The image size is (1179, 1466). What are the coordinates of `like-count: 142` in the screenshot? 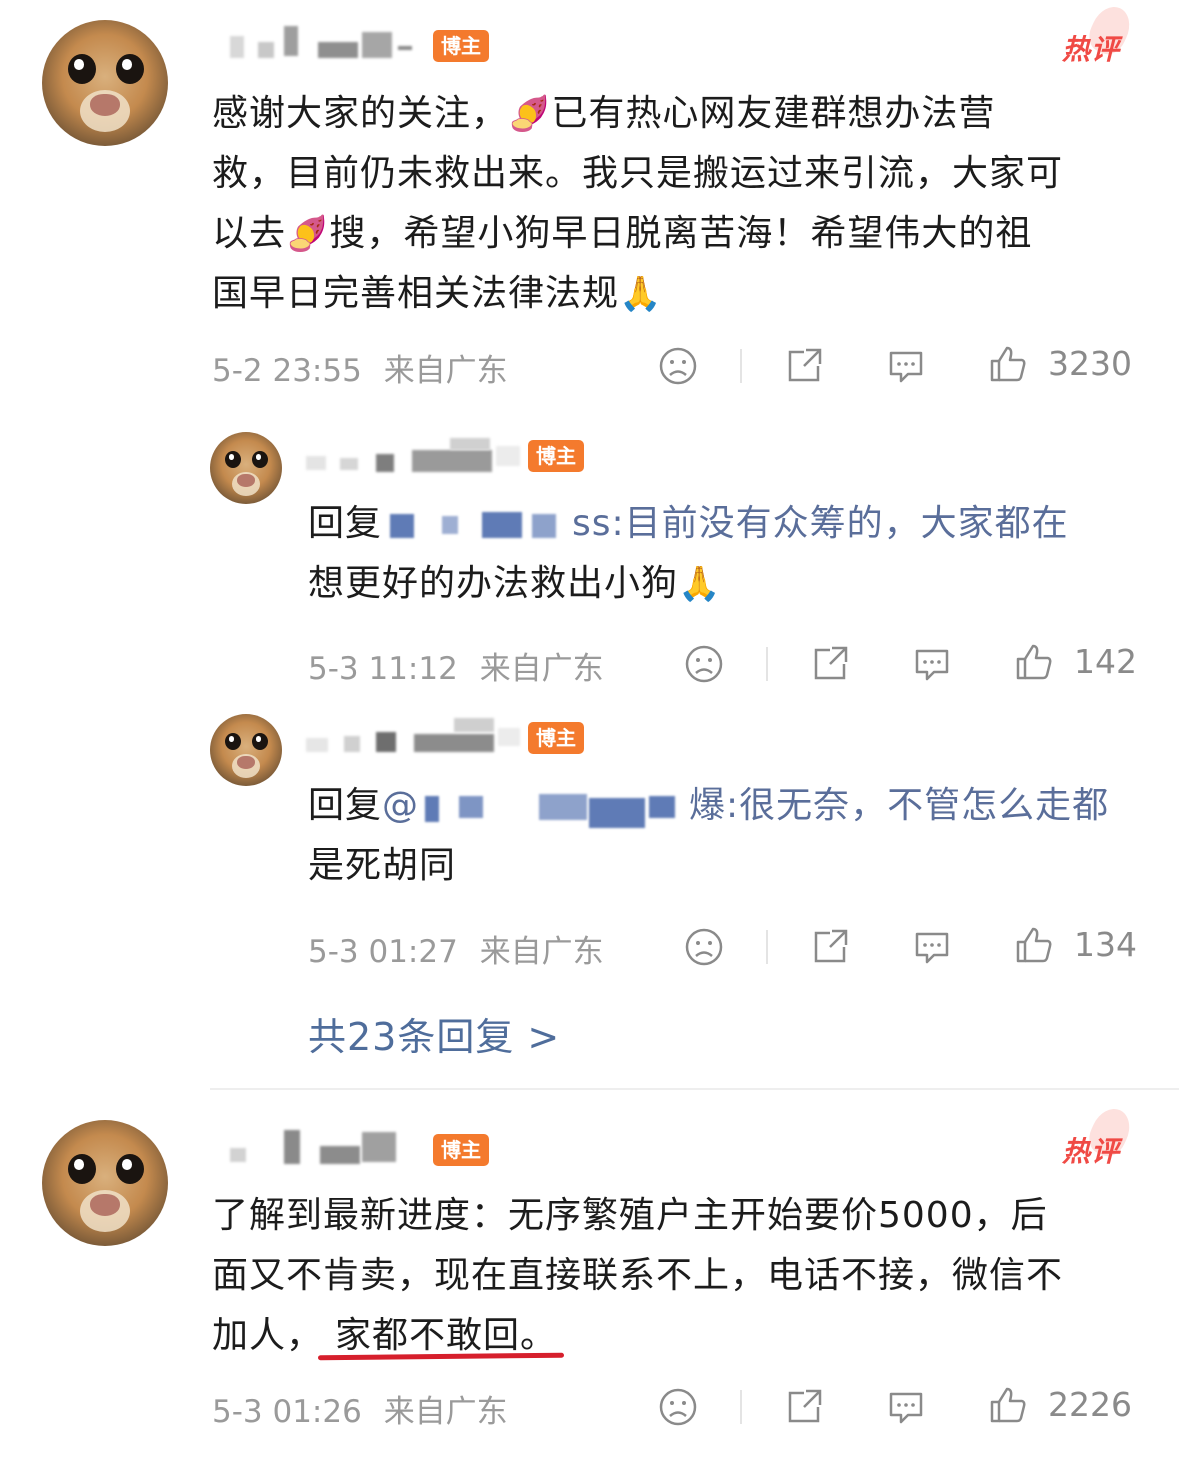 It's located at (1105, 661).